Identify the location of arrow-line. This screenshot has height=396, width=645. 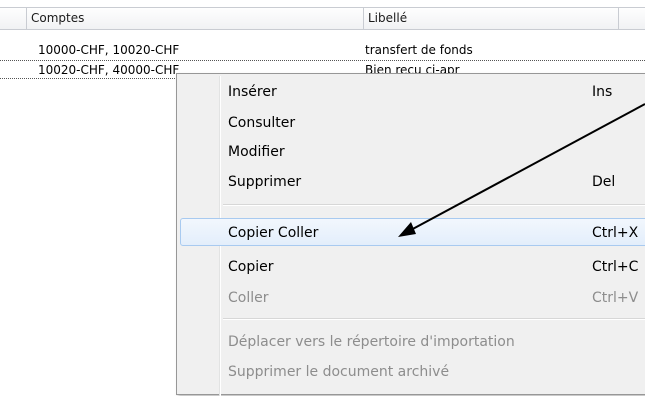
(526, 167).